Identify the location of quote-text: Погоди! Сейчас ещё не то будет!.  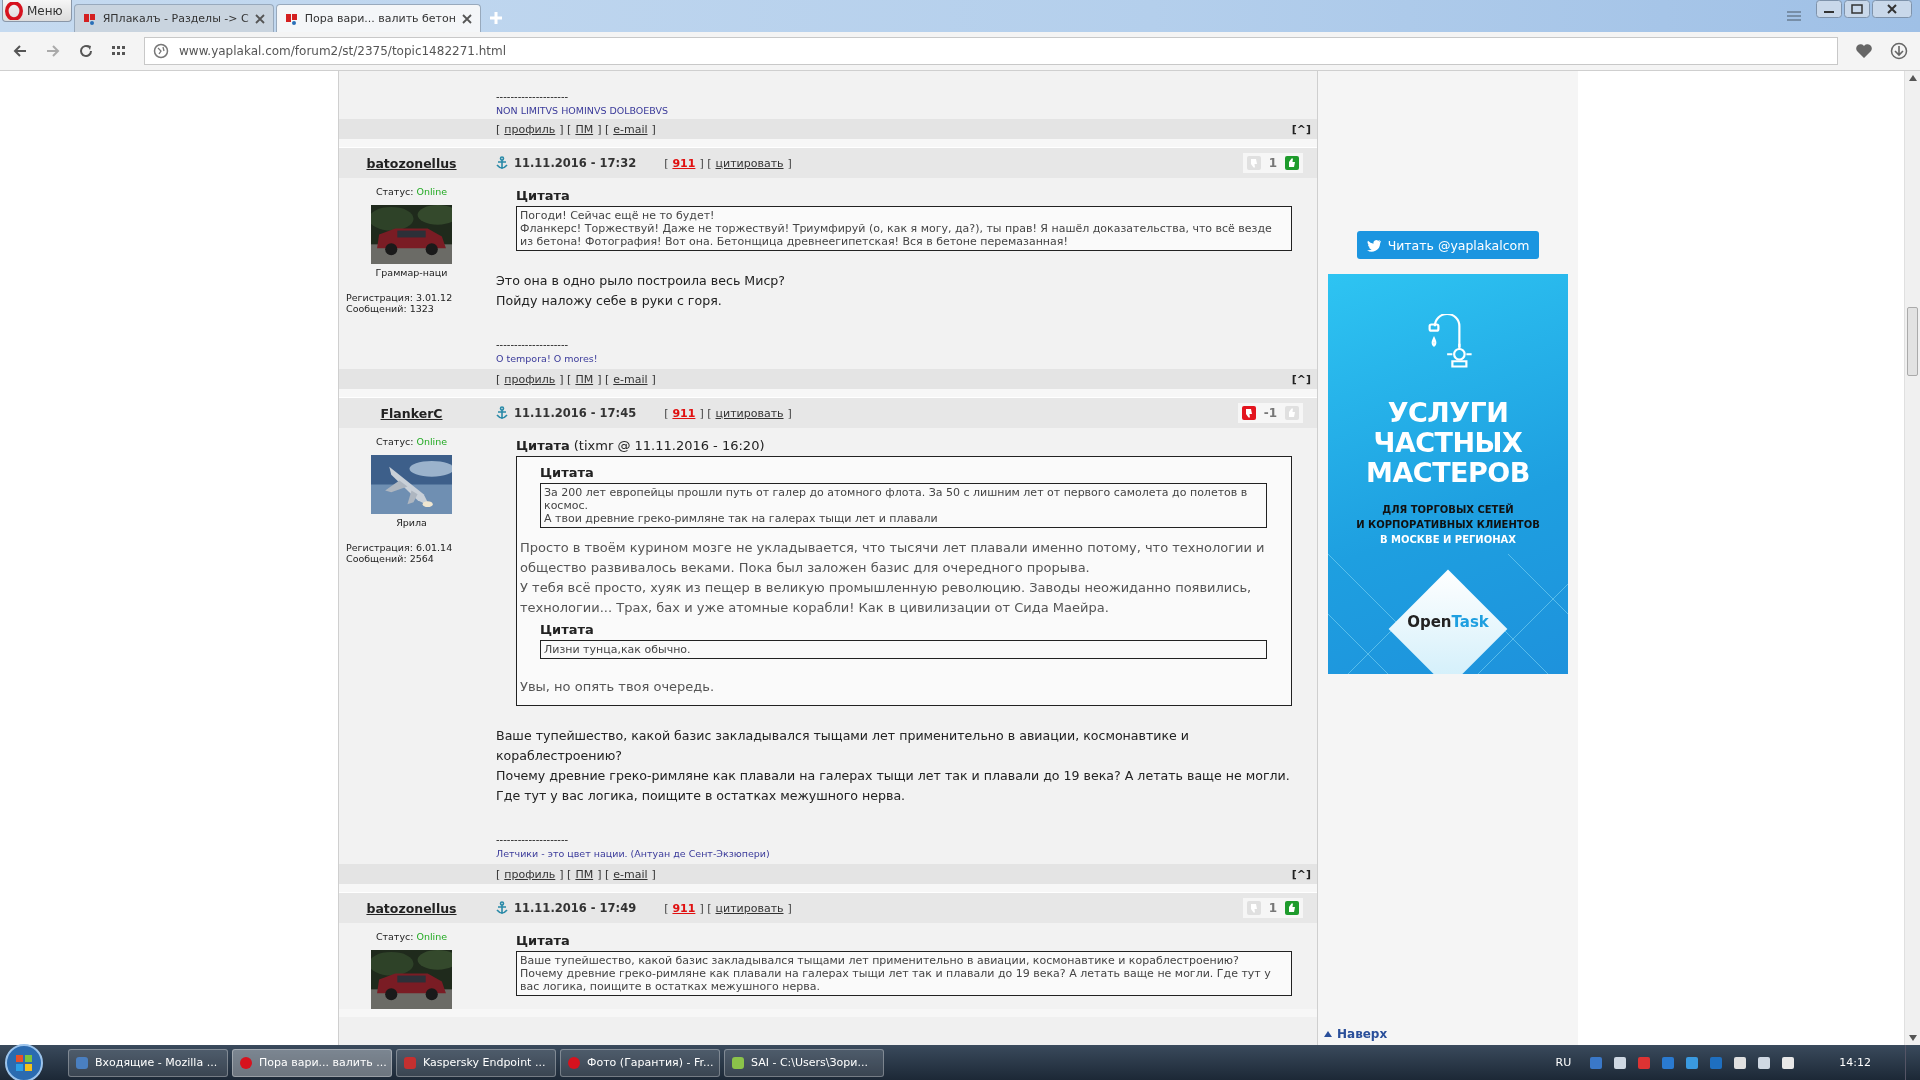
(618, 215).